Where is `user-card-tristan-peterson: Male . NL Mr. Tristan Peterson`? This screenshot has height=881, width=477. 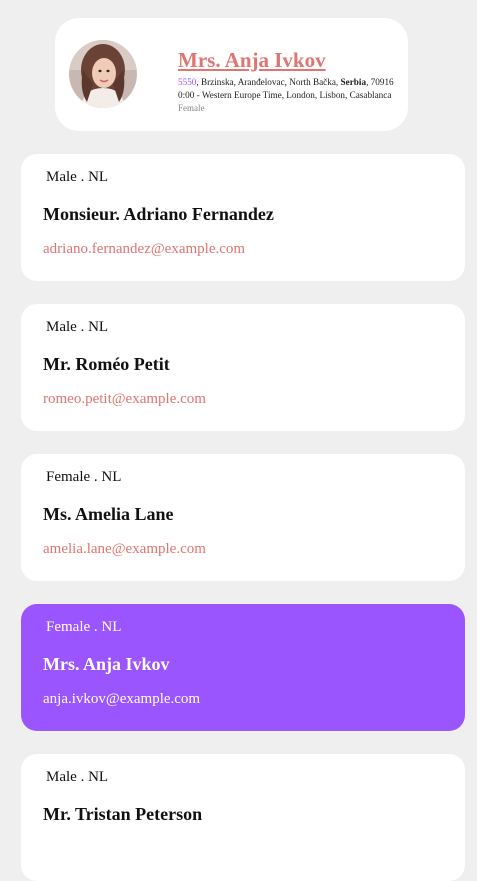
user-card-tristan-peterson: Male . NL Mr. Tristan Peterson is located at coordinates (243, 817).